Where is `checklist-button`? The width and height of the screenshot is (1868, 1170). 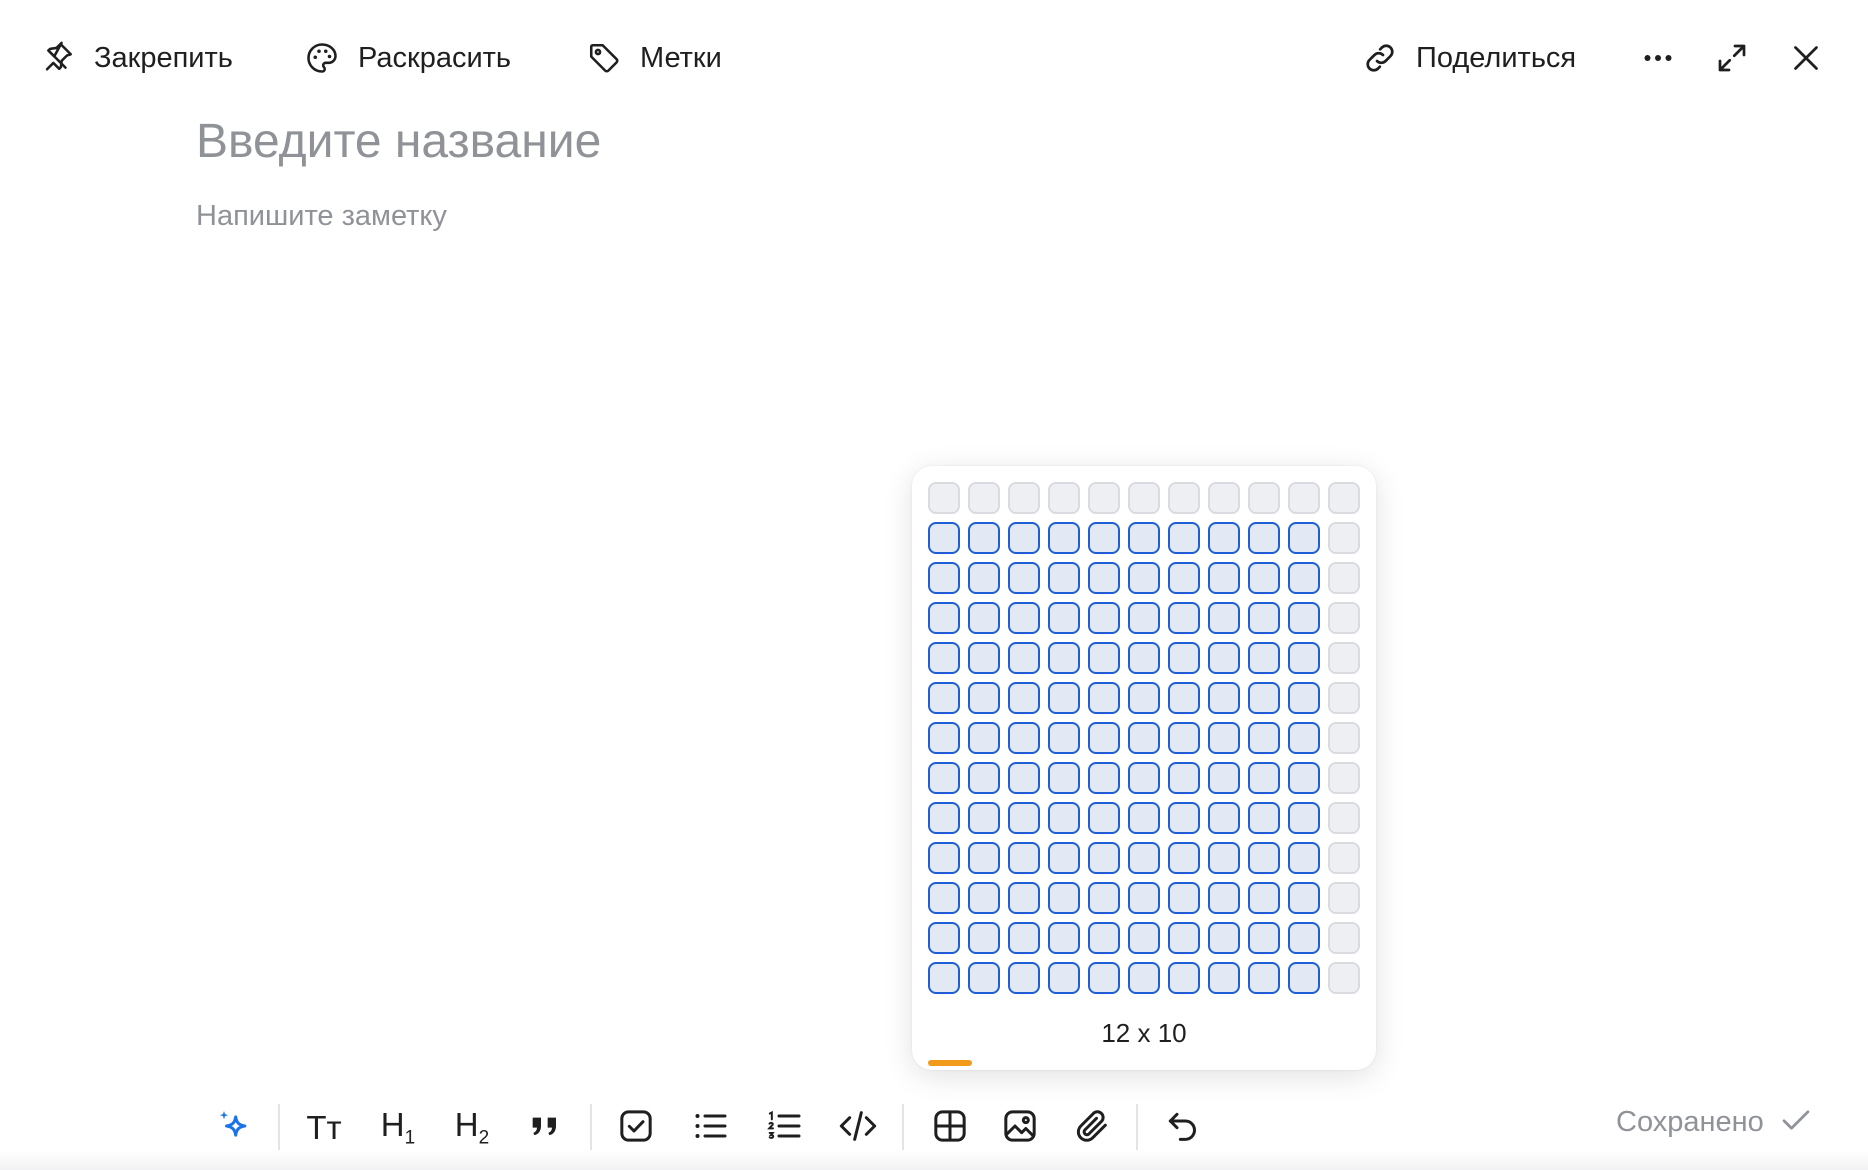 checklist-button is located at coordinates (636, 1128).